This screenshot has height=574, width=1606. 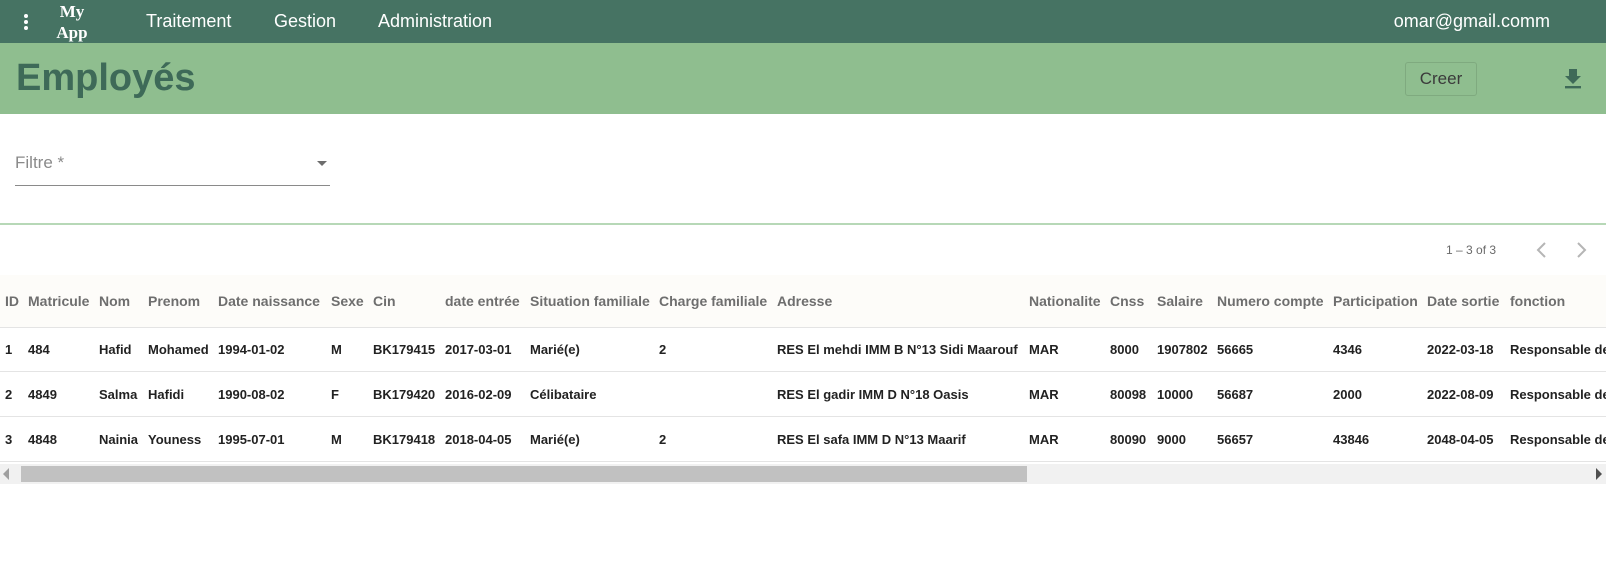 I want to click on user-email: omar@gmail.comm, so click(x=1472, y=21).